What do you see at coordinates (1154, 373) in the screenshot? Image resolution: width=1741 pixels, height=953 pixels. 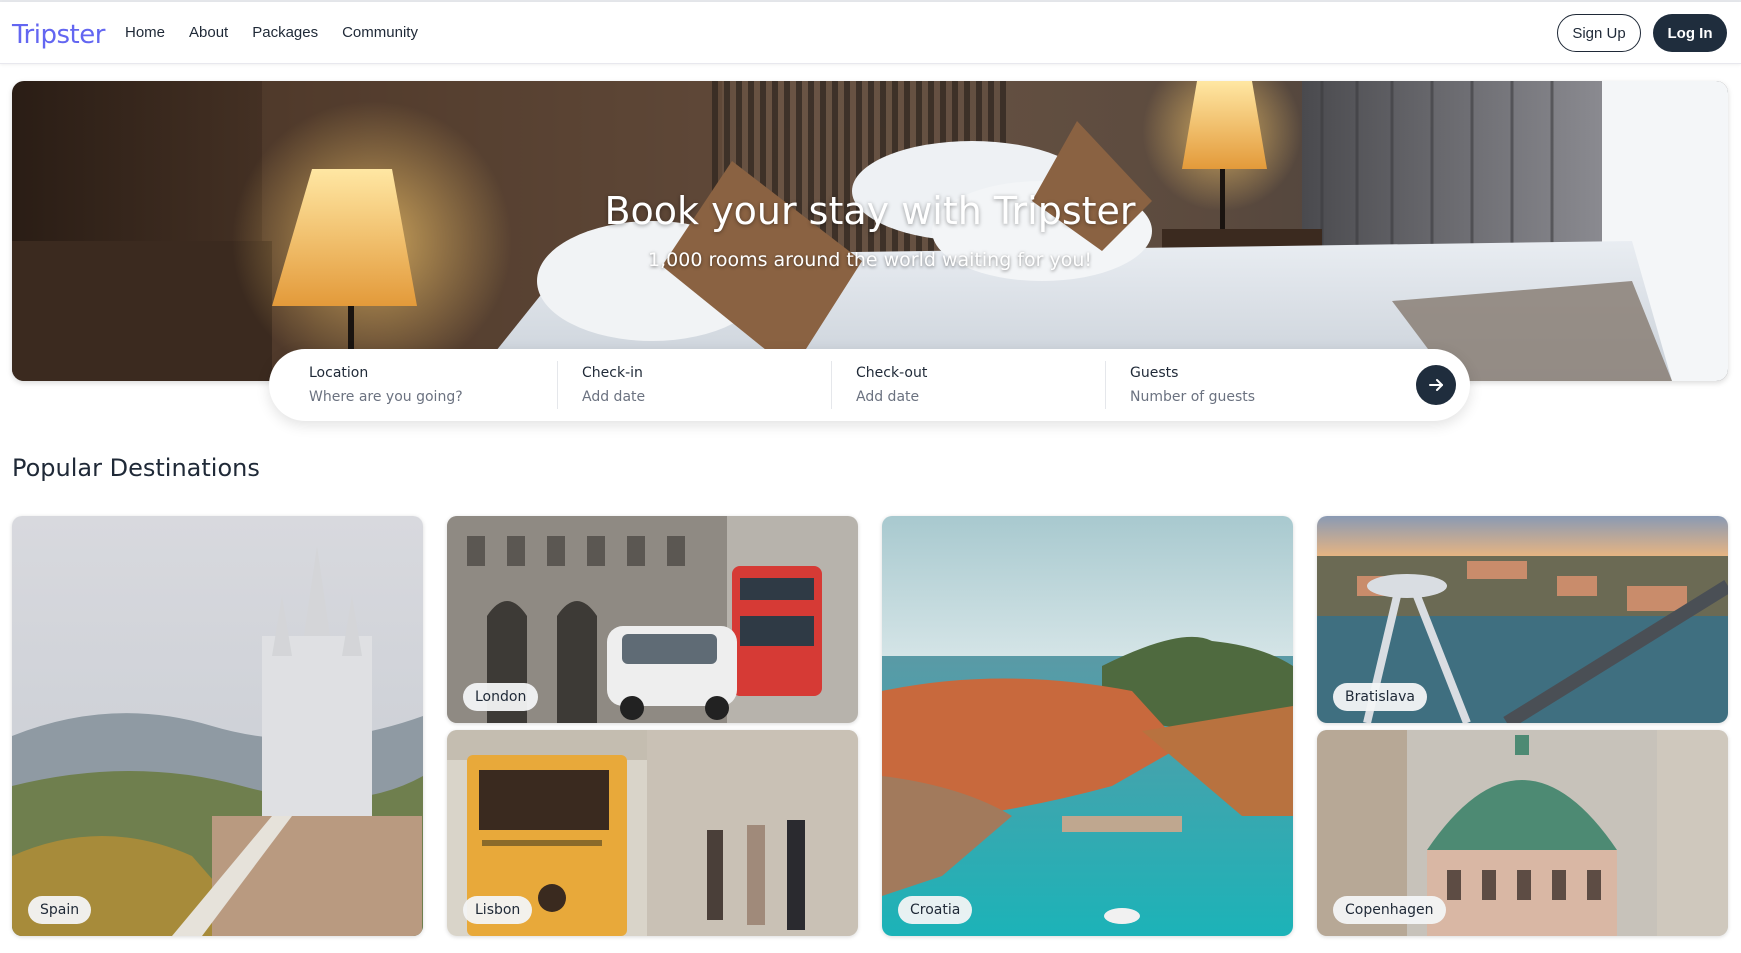 I see `guests-label: Guests` at bounding box center [1154, 373].